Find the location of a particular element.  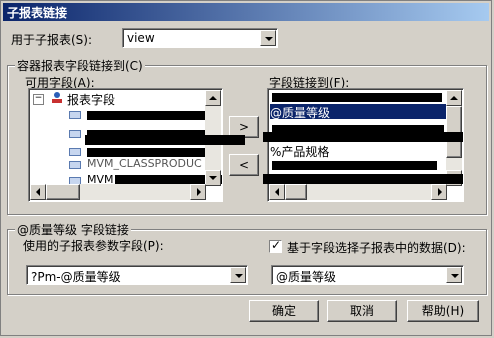

param-field-label: 使用的子报表参数字段(P): is located at coordinates (93, 246).